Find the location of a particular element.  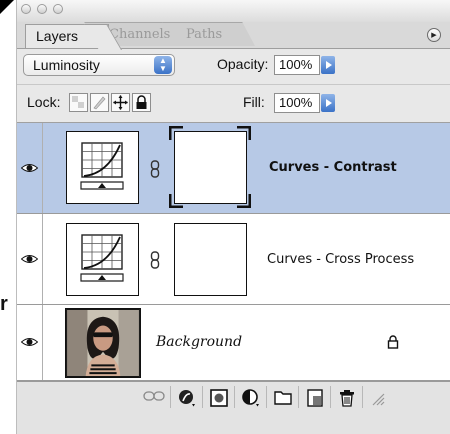

lock-all-icon is located at coordinates (141, 102).